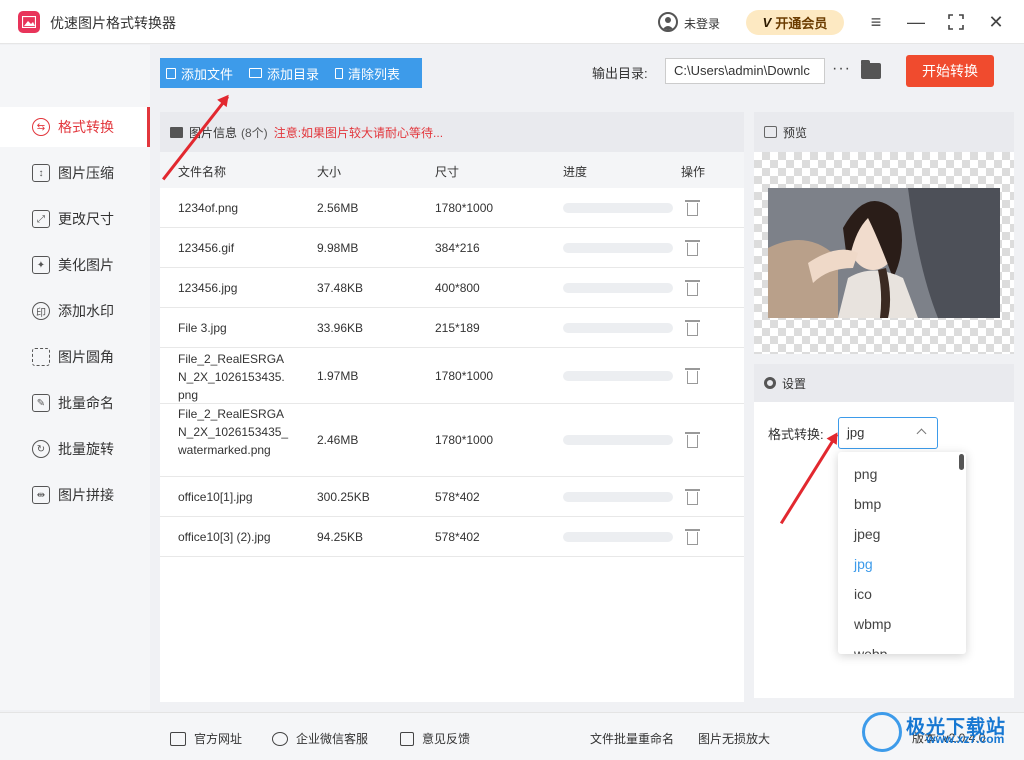 The image size is (1024, 760). I want to click on sidebar-item-rotate: ↻ 批量旋转, so click(75, 449).